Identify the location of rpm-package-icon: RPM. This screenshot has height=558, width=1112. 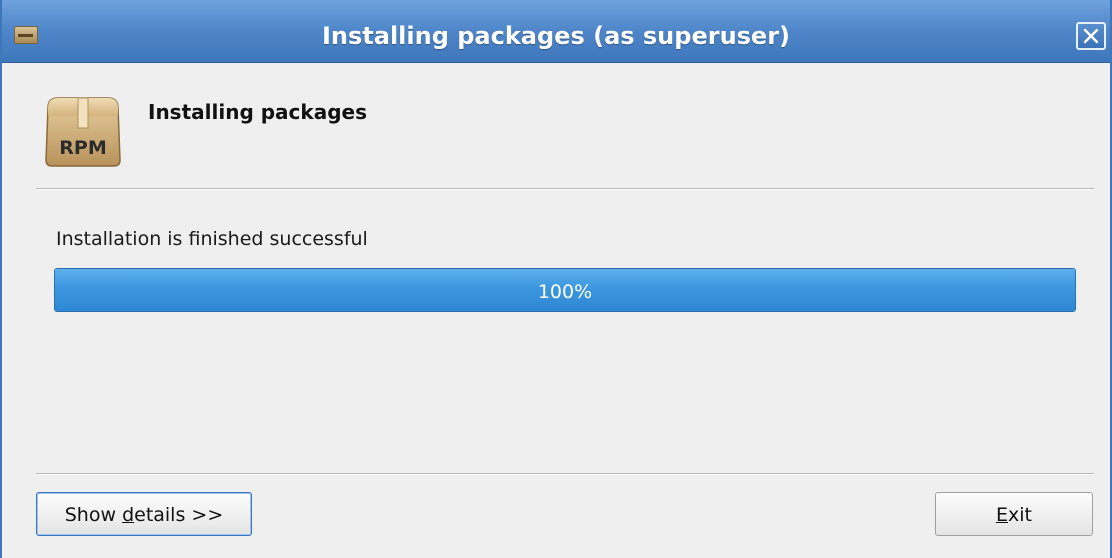
(83, 132).